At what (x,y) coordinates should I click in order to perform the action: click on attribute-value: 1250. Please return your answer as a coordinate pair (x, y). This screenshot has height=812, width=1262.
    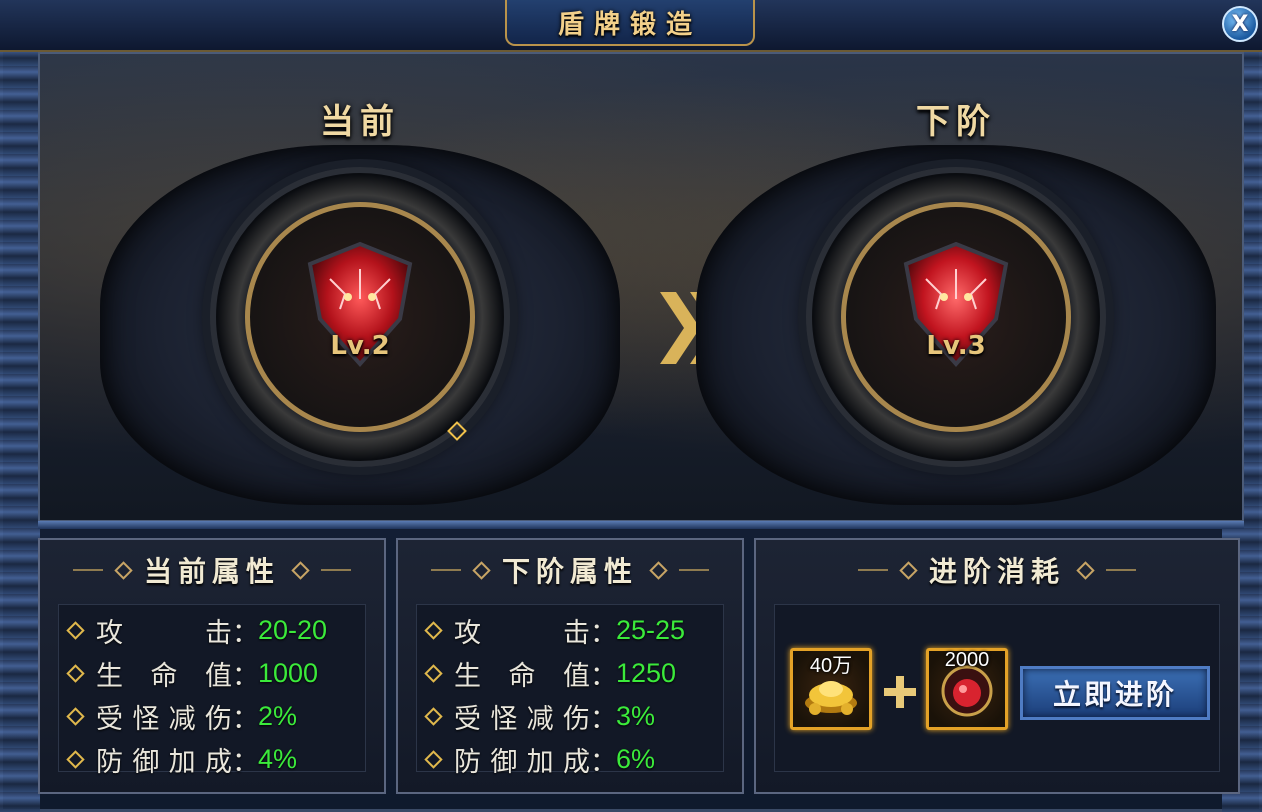
    Looking at the image, I should click on (646, 673).